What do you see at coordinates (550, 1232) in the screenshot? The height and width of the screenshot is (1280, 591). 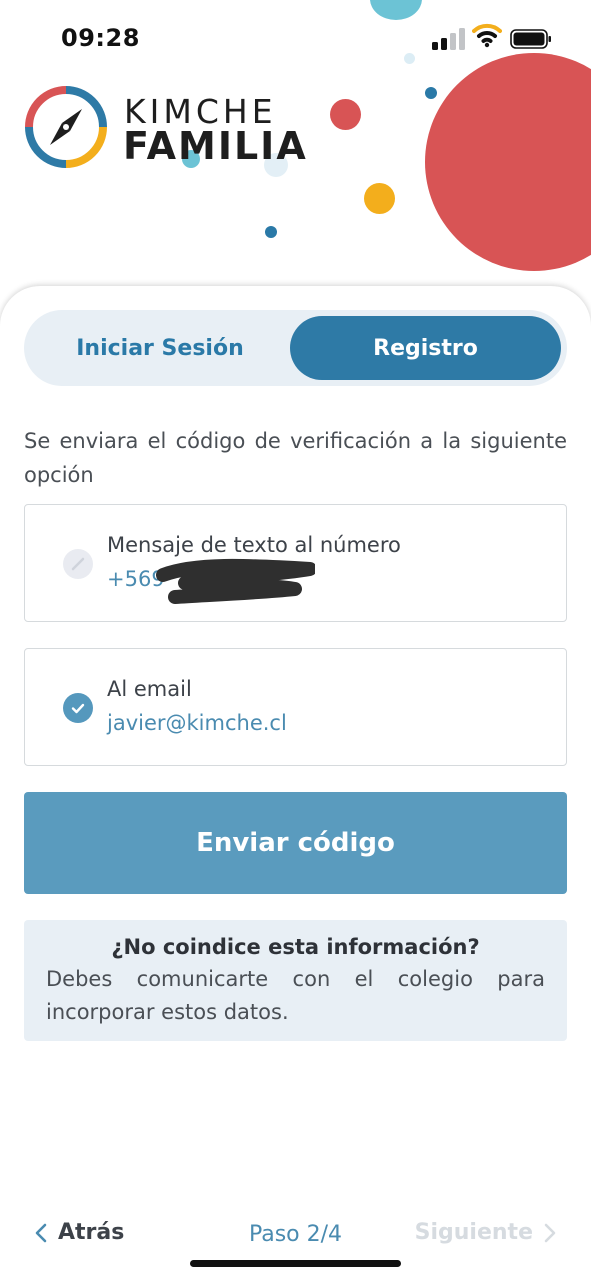 I see `chevron-right-icon` at bounding box center [550, 1232].